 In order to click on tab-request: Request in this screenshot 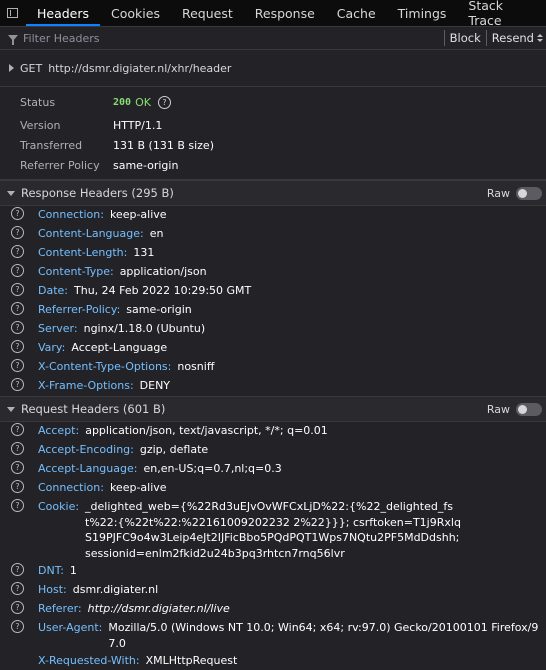, I will do `click(207, 13)`.